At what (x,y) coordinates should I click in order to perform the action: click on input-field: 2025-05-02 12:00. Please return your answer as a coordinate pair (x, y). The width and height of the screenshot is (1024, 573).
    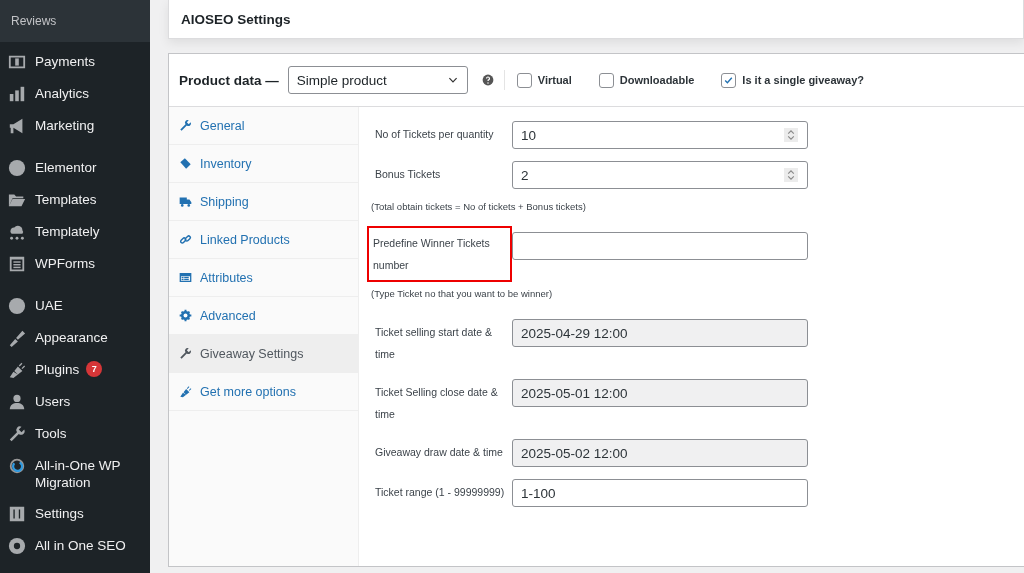
    Looking at the image, I should click on (660, 453).